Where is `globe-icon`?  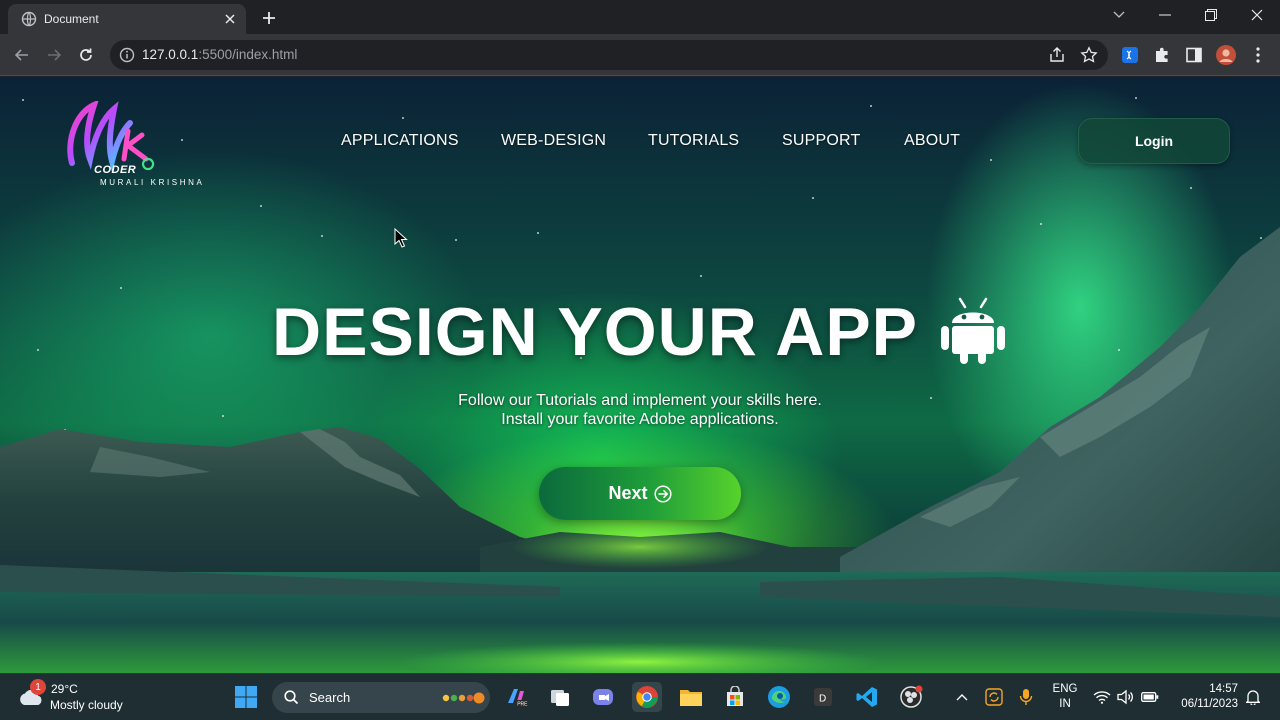 globe-icon is located at coordinates (29, 19).